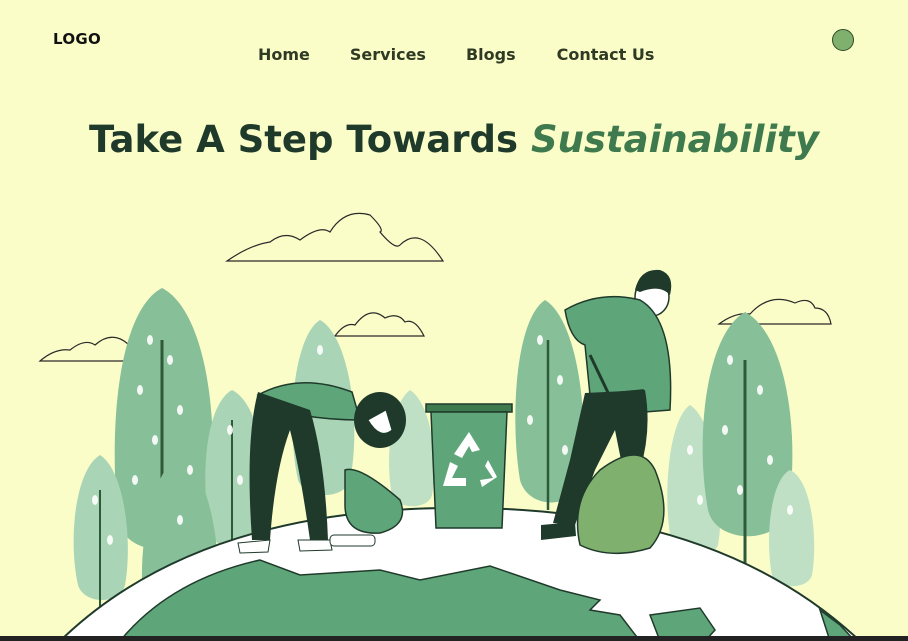 This screenshot has height=641, width=908. What do you see at coordinates (454, 638) in the screenshot?
I see `bottom-border` at bounding box center [454, 638].